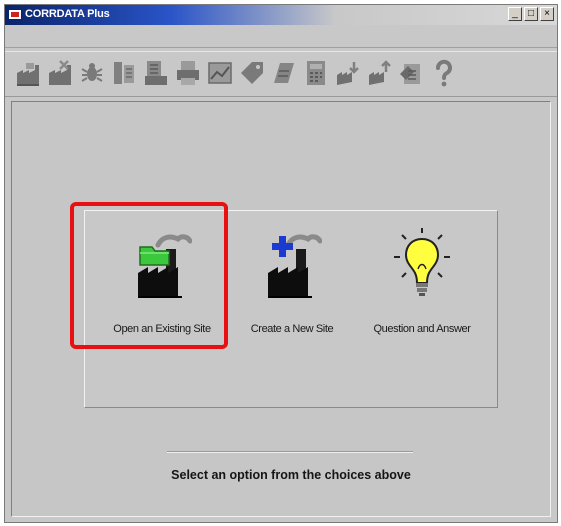 The width and height of the screenshot is (561, 526). Describe the element at coordinates (92, 73) in the screenshot. I see `bug-icon` at that location.